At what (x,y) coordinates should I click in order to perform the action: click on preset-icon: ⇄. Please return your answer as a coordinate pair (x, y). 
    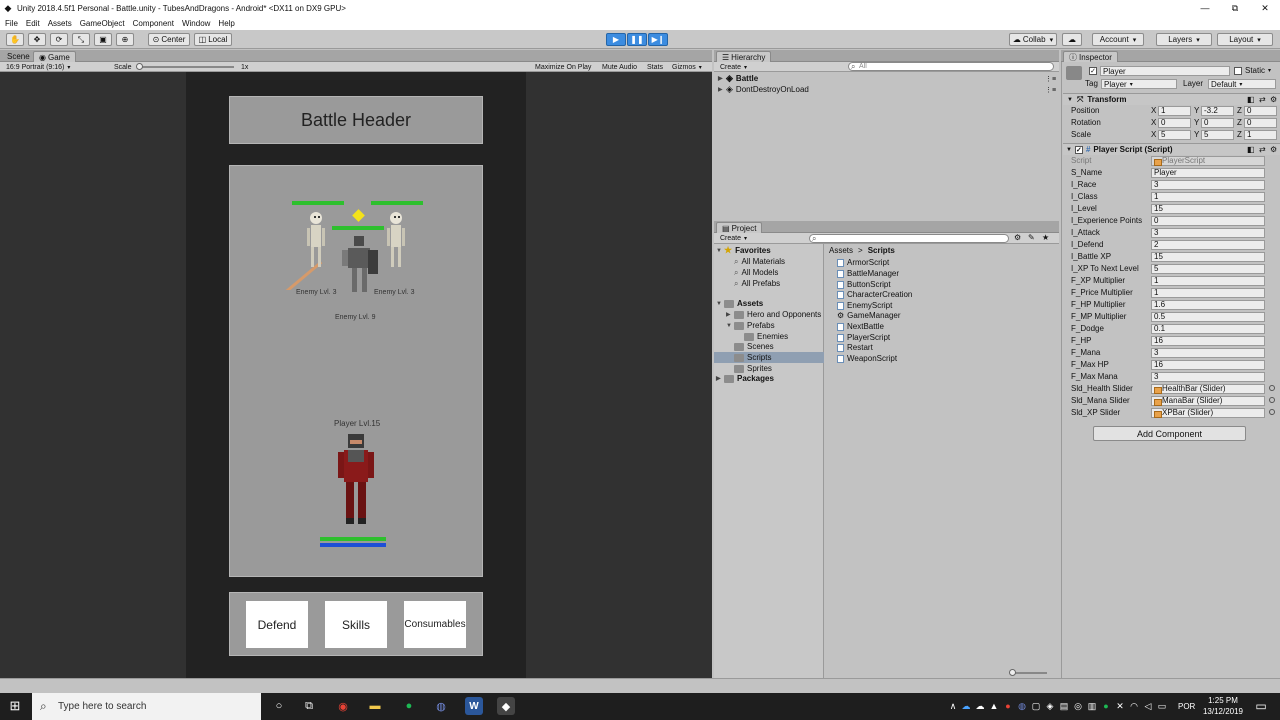
    Looking at the image, I should click on (1262, 149).